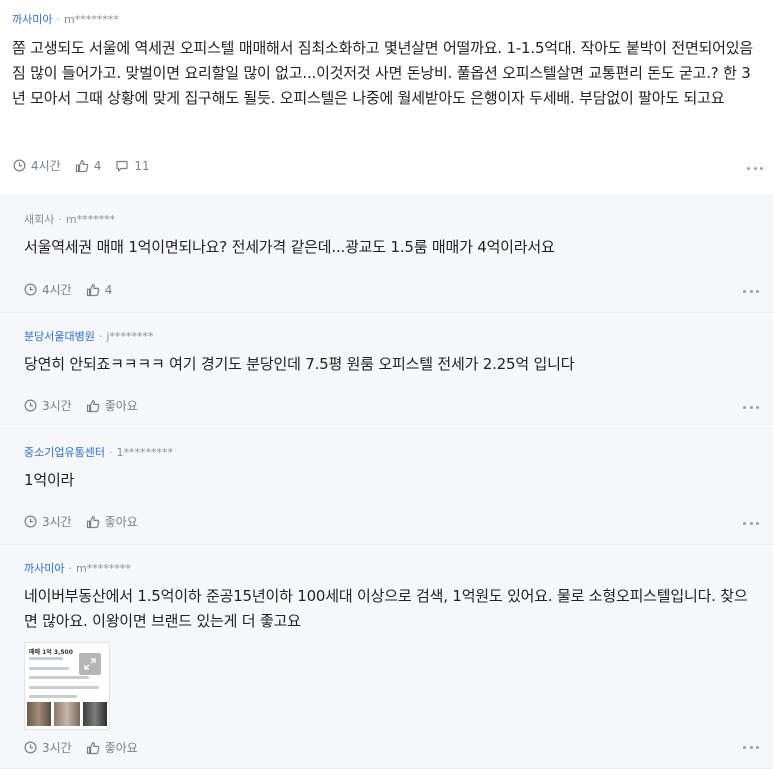  Describe the element at coordinates (64, 452) in the screenshot. I see `author-nickname: 중소기업유통센터` at that location.